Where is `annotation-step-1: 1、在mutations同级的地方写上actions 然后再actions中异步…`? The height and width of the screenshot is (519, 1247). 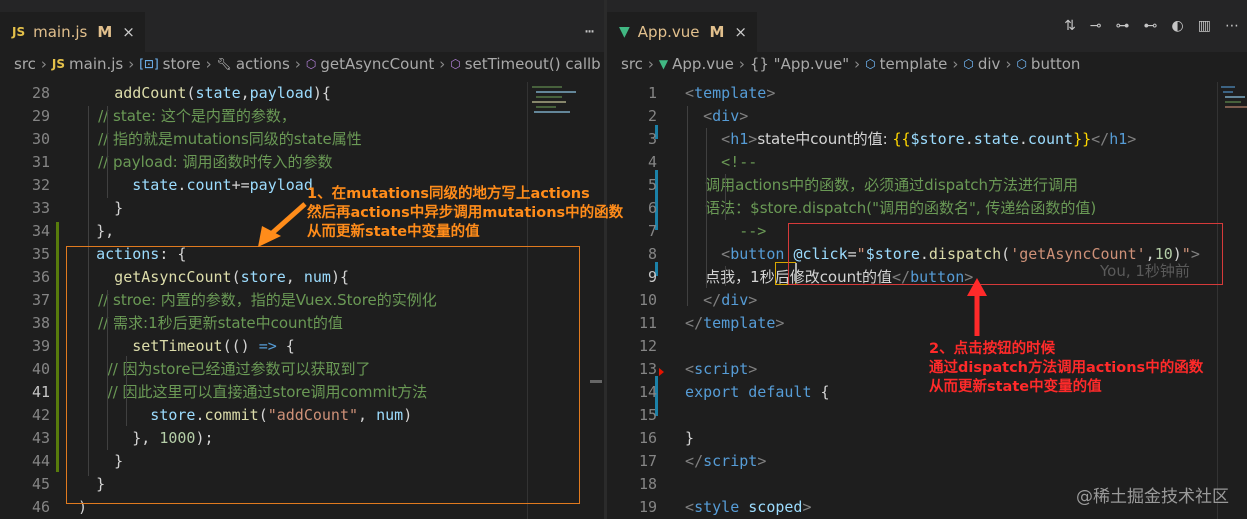 annotation-step-1: 1、在mutations同级的地方写上actions 然后再actions中异步… is located at coordinates (465, 213).